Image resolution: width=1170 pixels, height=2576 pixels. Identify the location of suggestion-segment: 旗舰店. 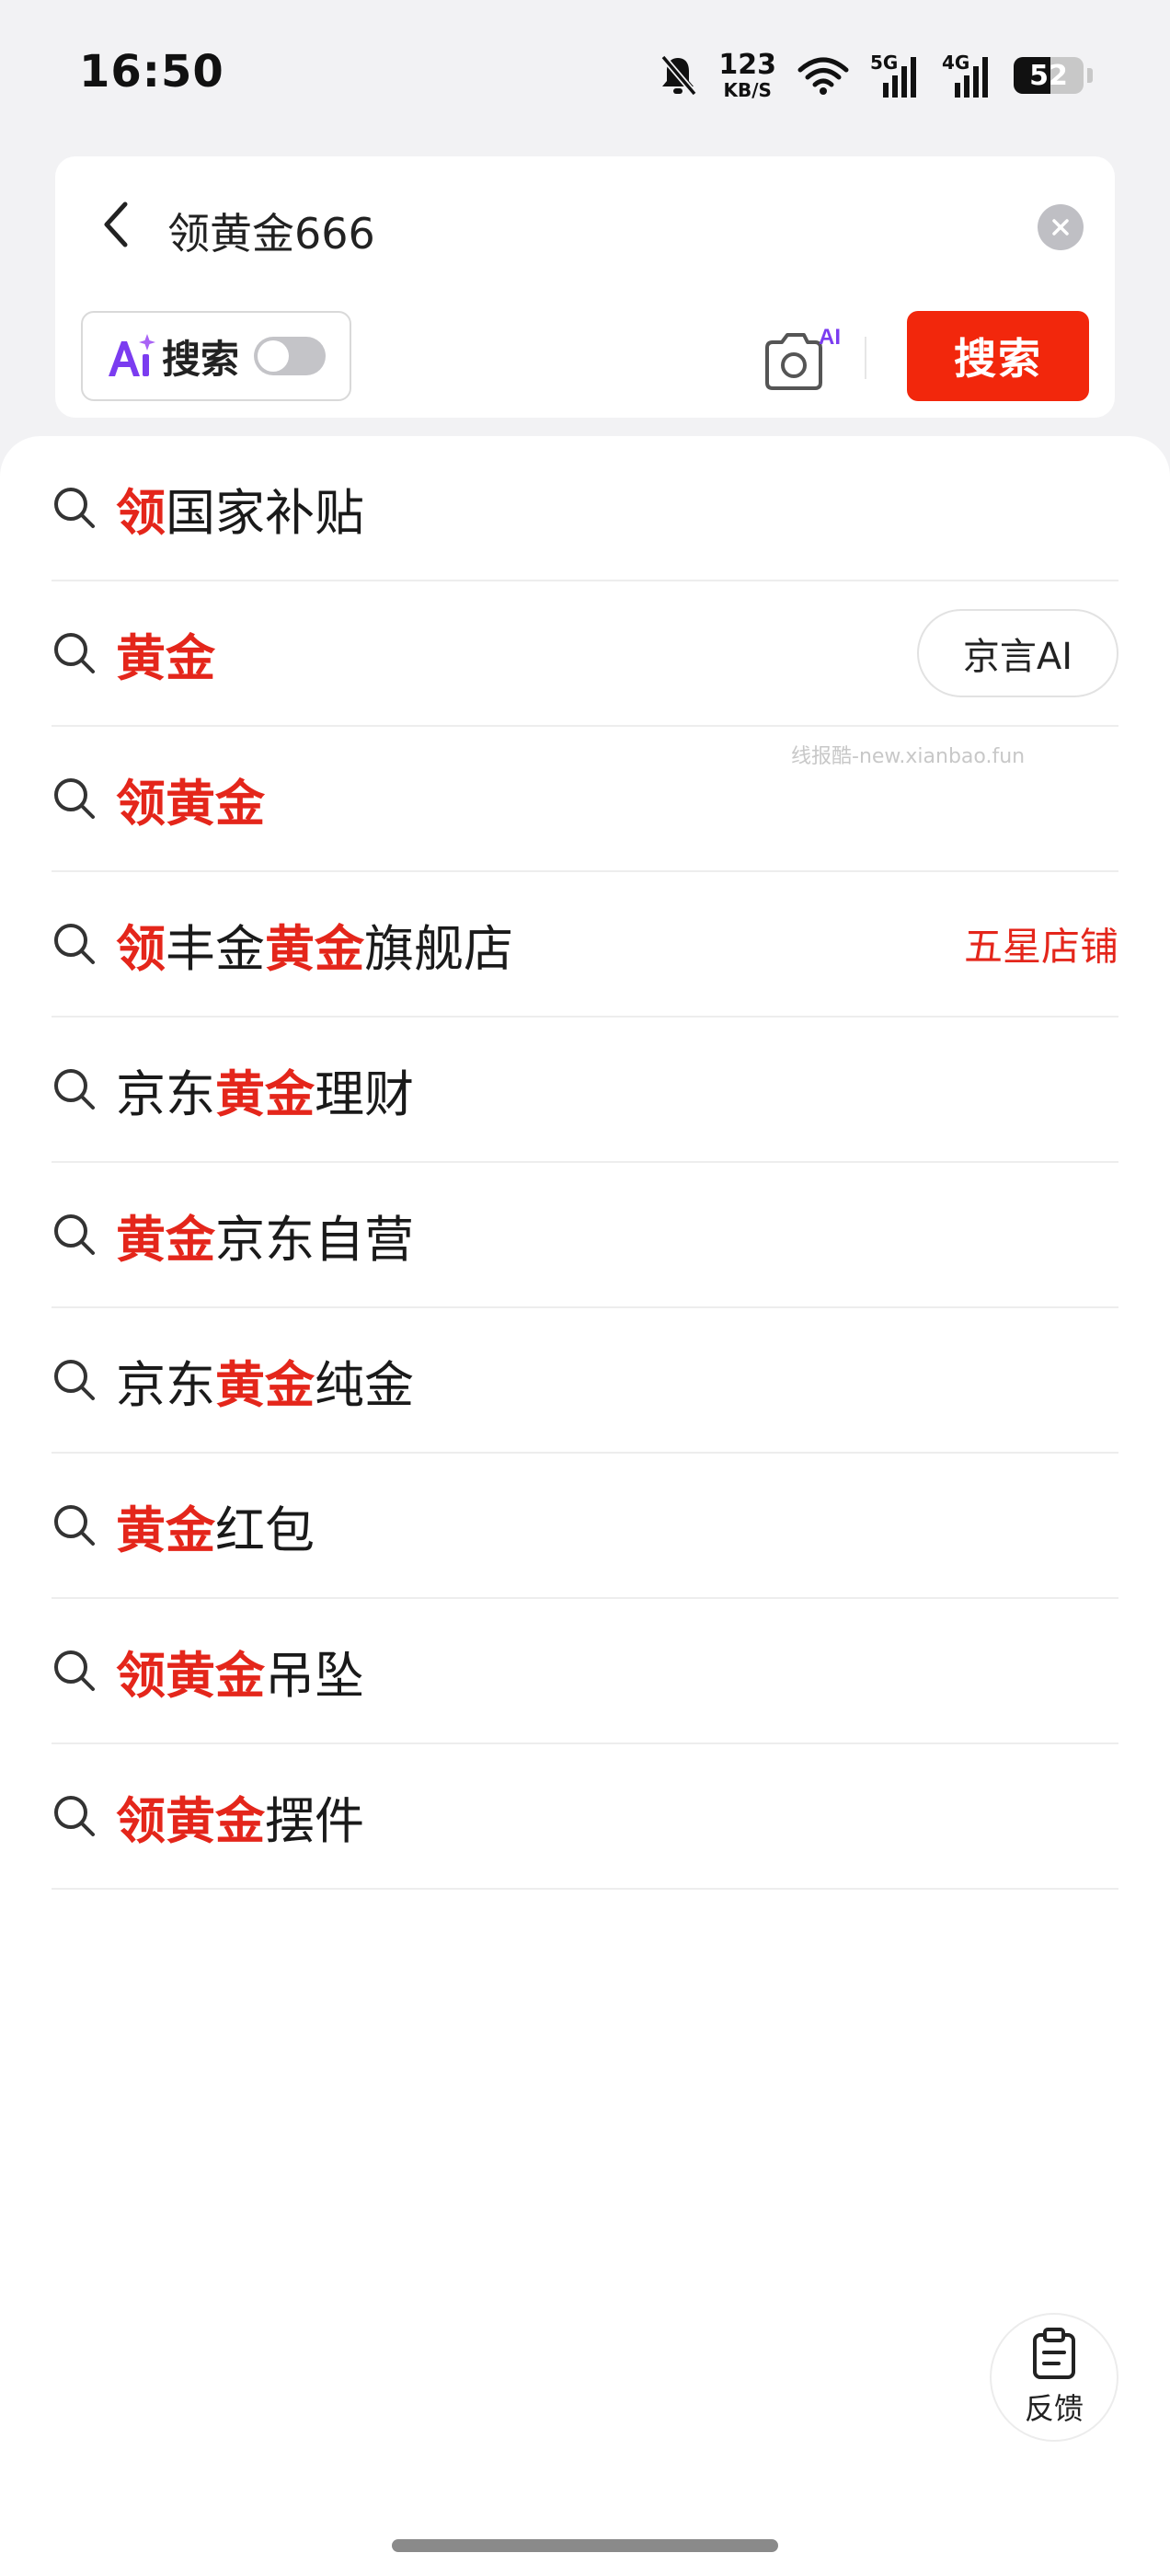
(438, 949).